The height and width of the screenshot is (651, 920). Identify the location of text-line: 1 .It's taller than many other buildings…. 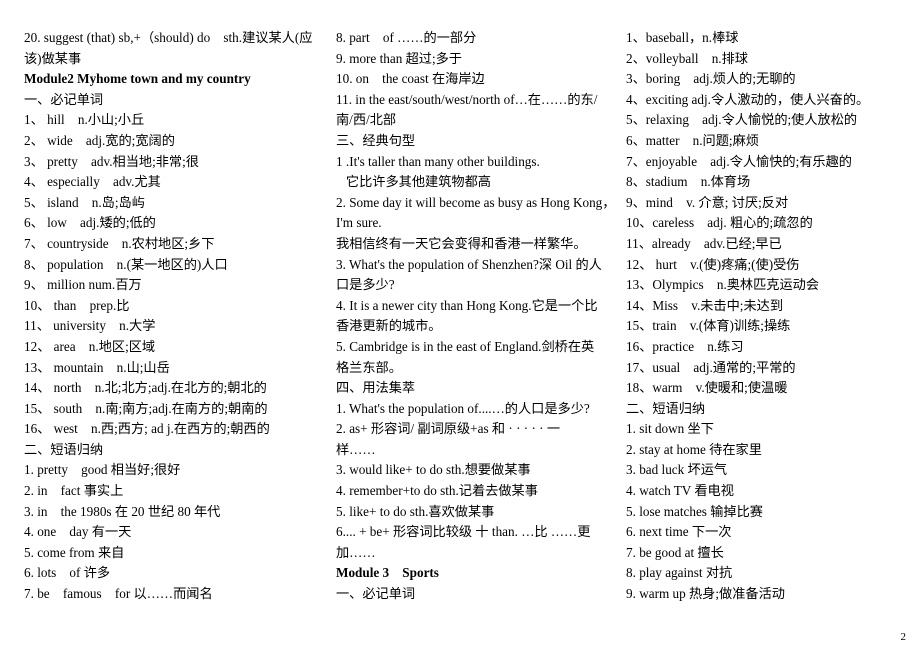
(438, 161).